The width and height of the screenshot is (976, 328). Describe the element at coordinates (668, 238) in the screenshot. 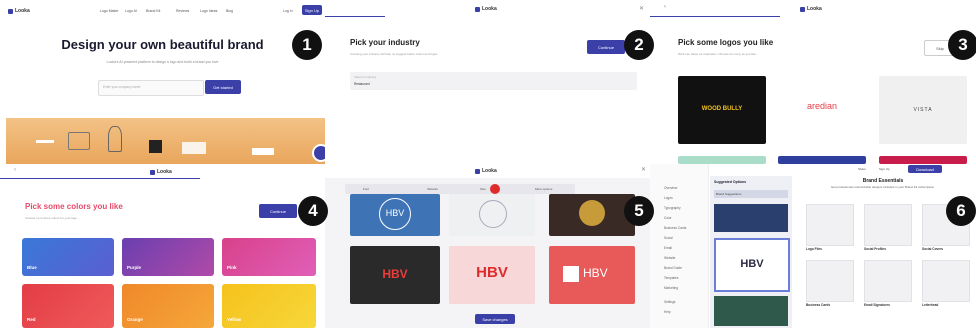

I see `sidebar-item: Social` at that location.